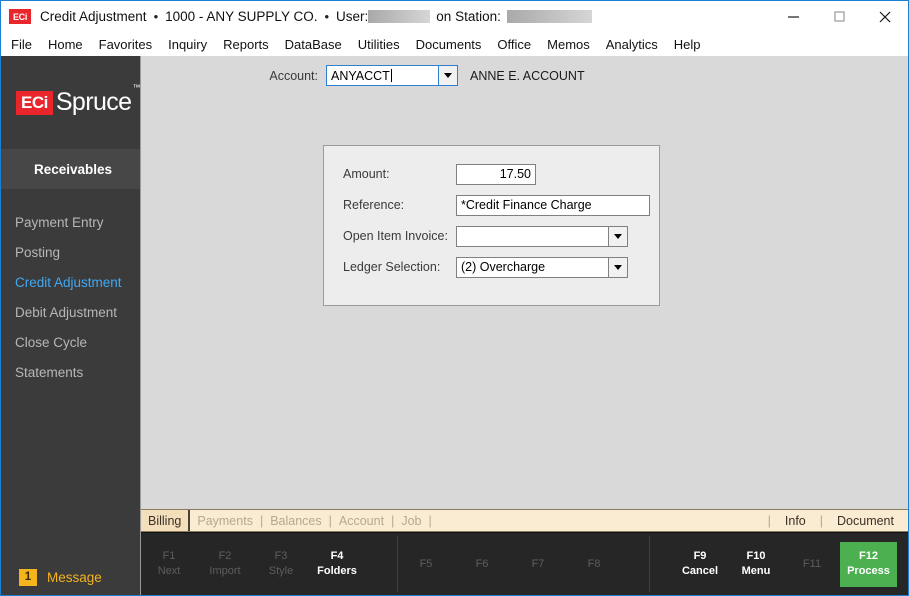 This screenshot has height=596, width=909. Describe the element at coordinates (532, 267) in the screenshot. I see `ledger-selection-value: (2) Overcharge` at that location.